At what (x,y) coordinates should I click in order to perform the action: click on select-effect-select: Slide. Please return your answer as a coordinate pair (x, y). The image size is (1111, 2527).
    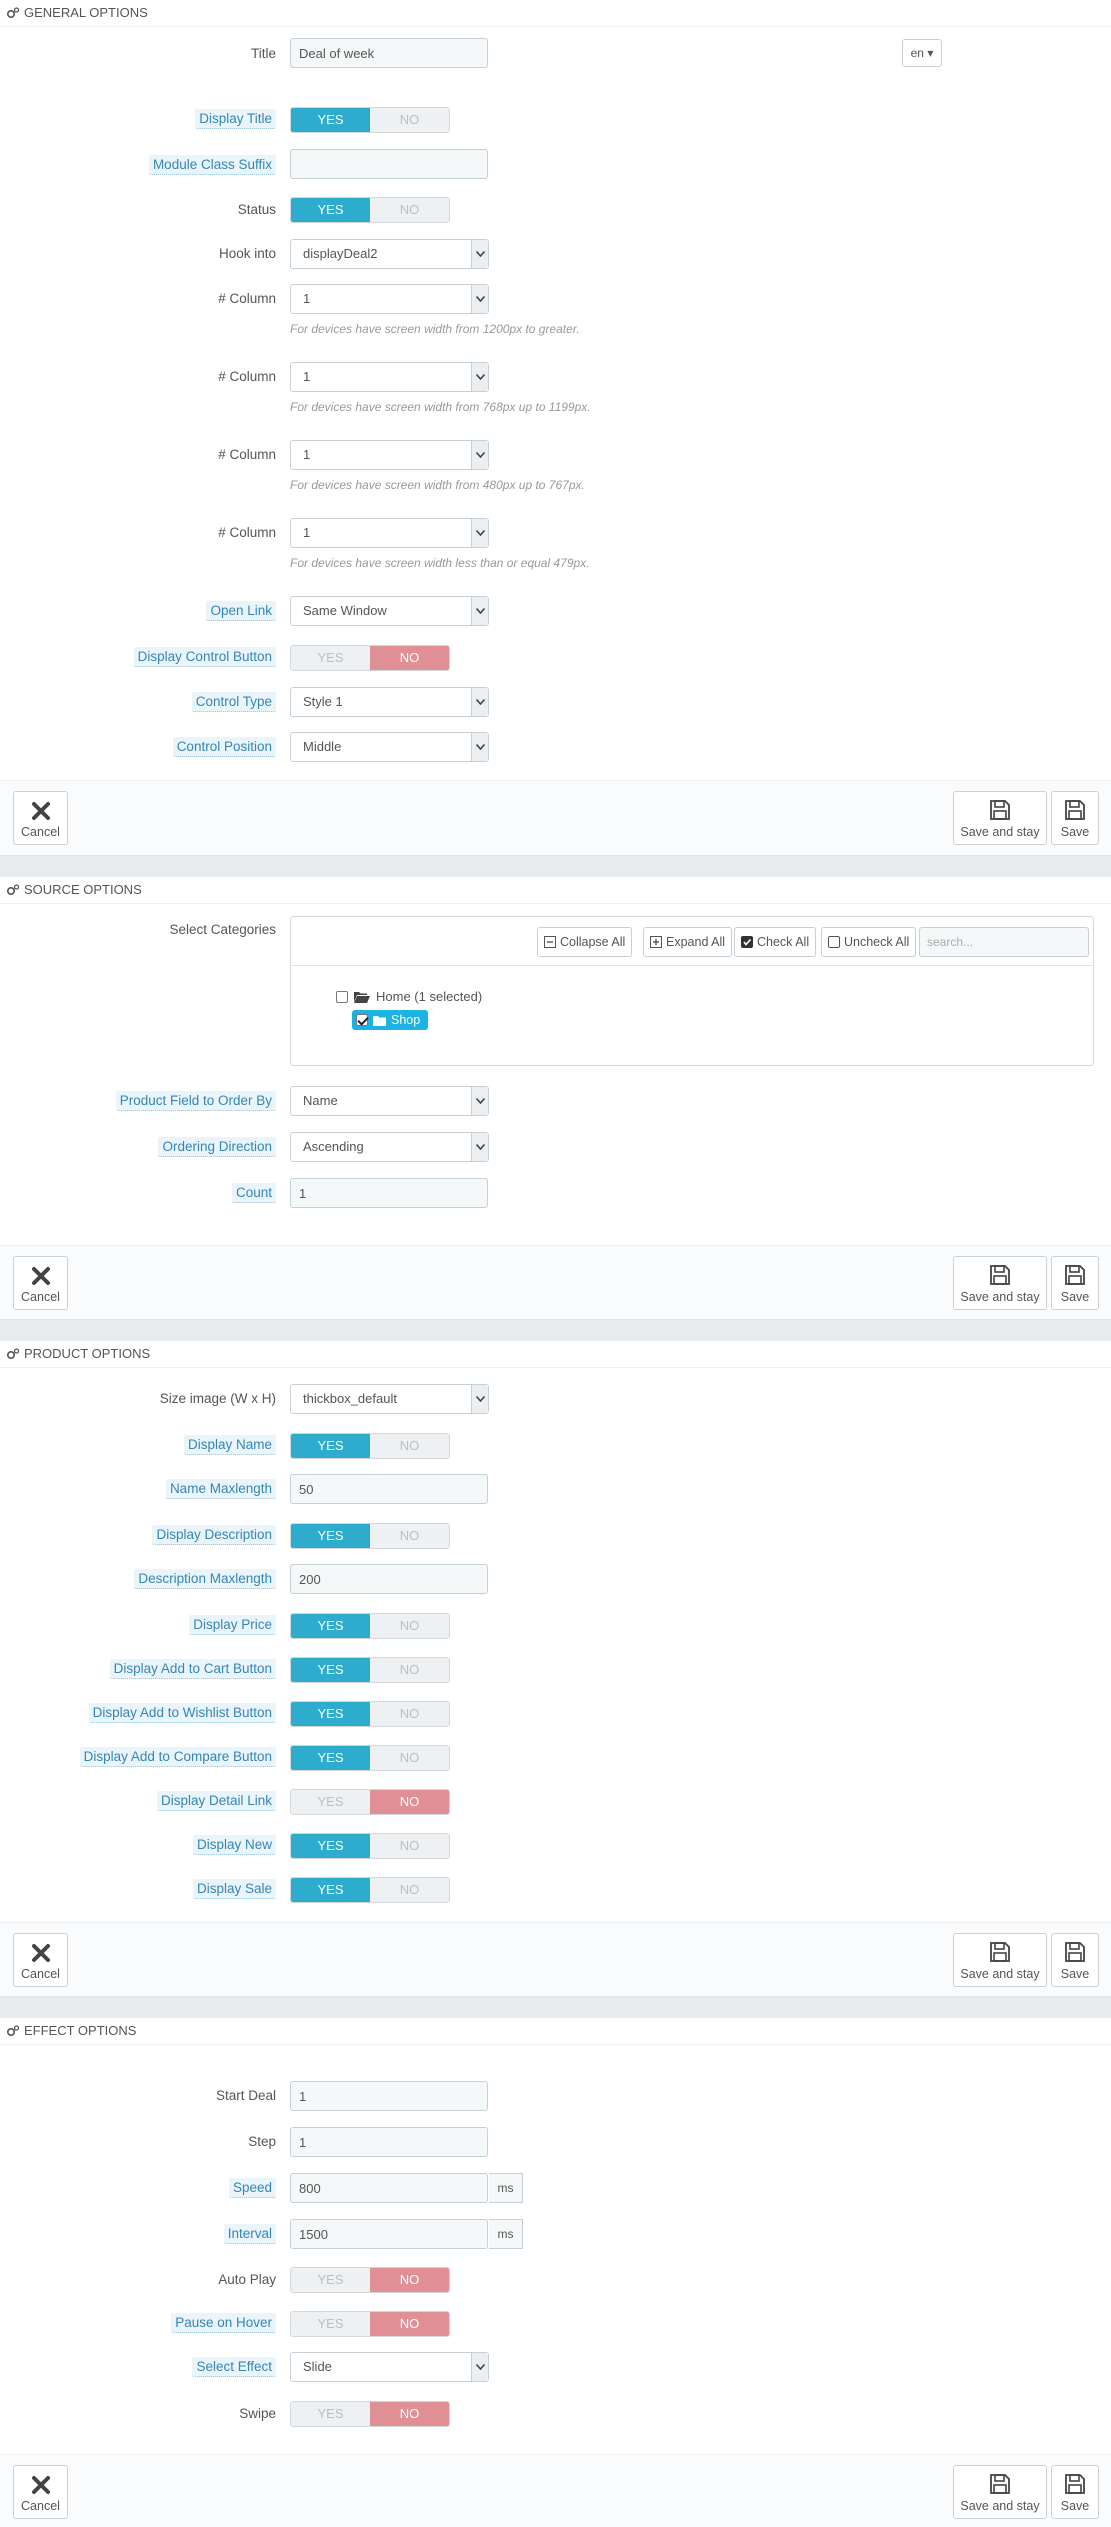
    Looking at the image, I should click on (389, 2367).